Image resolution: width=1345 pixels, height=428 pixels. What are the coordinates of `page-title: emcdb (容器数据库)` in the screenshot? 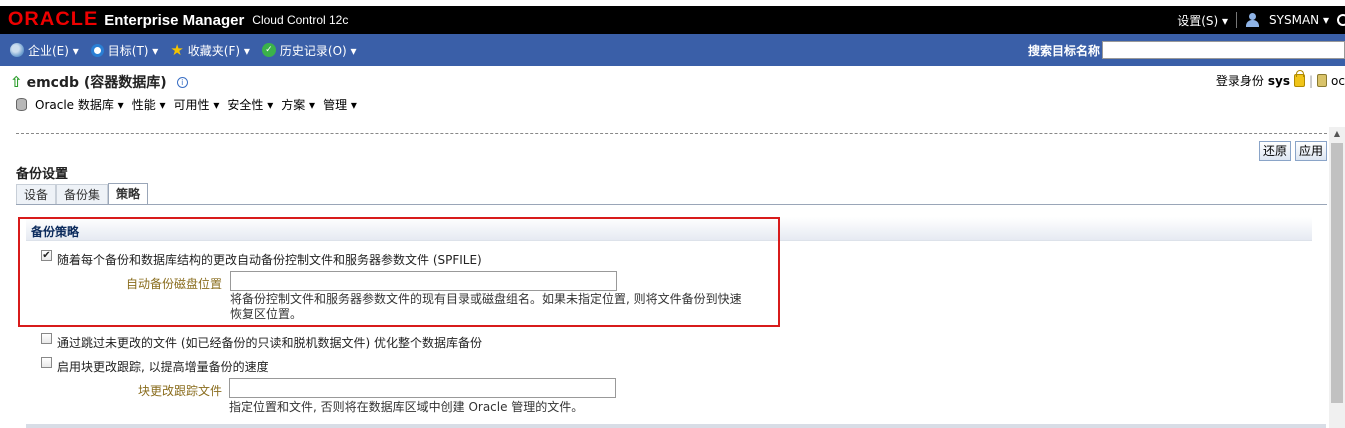 It's located at (96, 83).